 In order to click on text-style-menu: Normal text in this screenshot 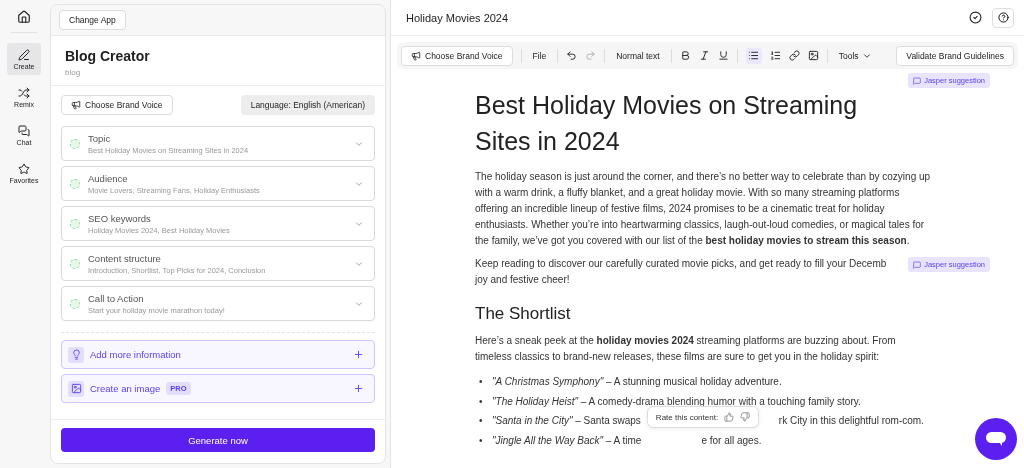, I will do `click(638, 55)`.